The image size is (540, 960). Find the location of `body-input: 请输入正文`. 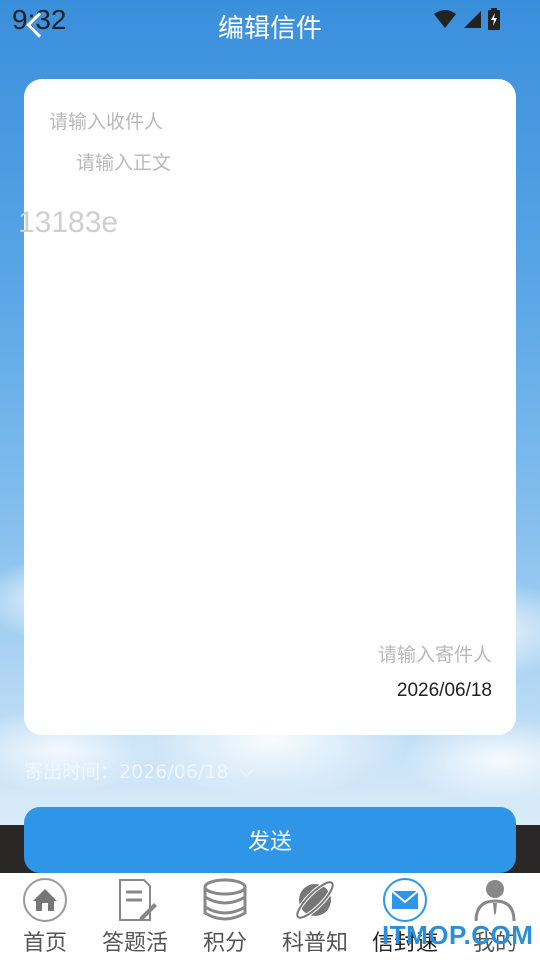

body-input: 请输入正文 is located at coordinates (123, 161).